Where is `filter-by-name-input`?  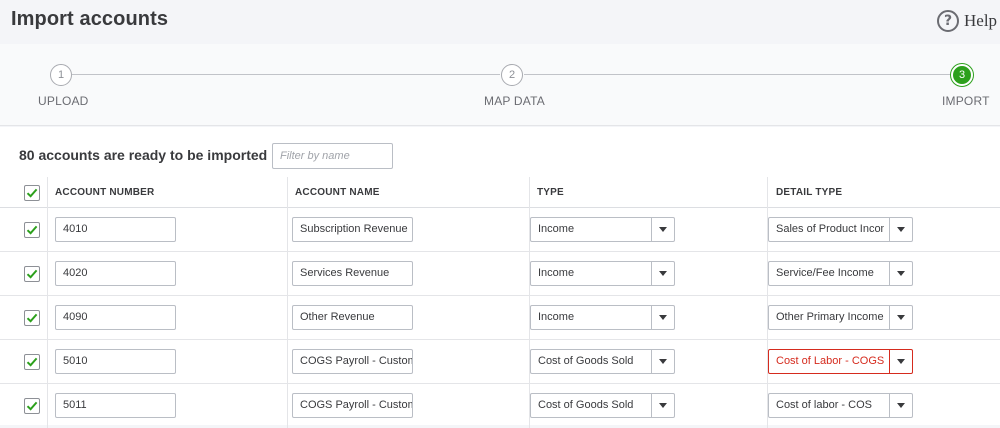
filter-by-name-input is located at coordinates (332, 156).